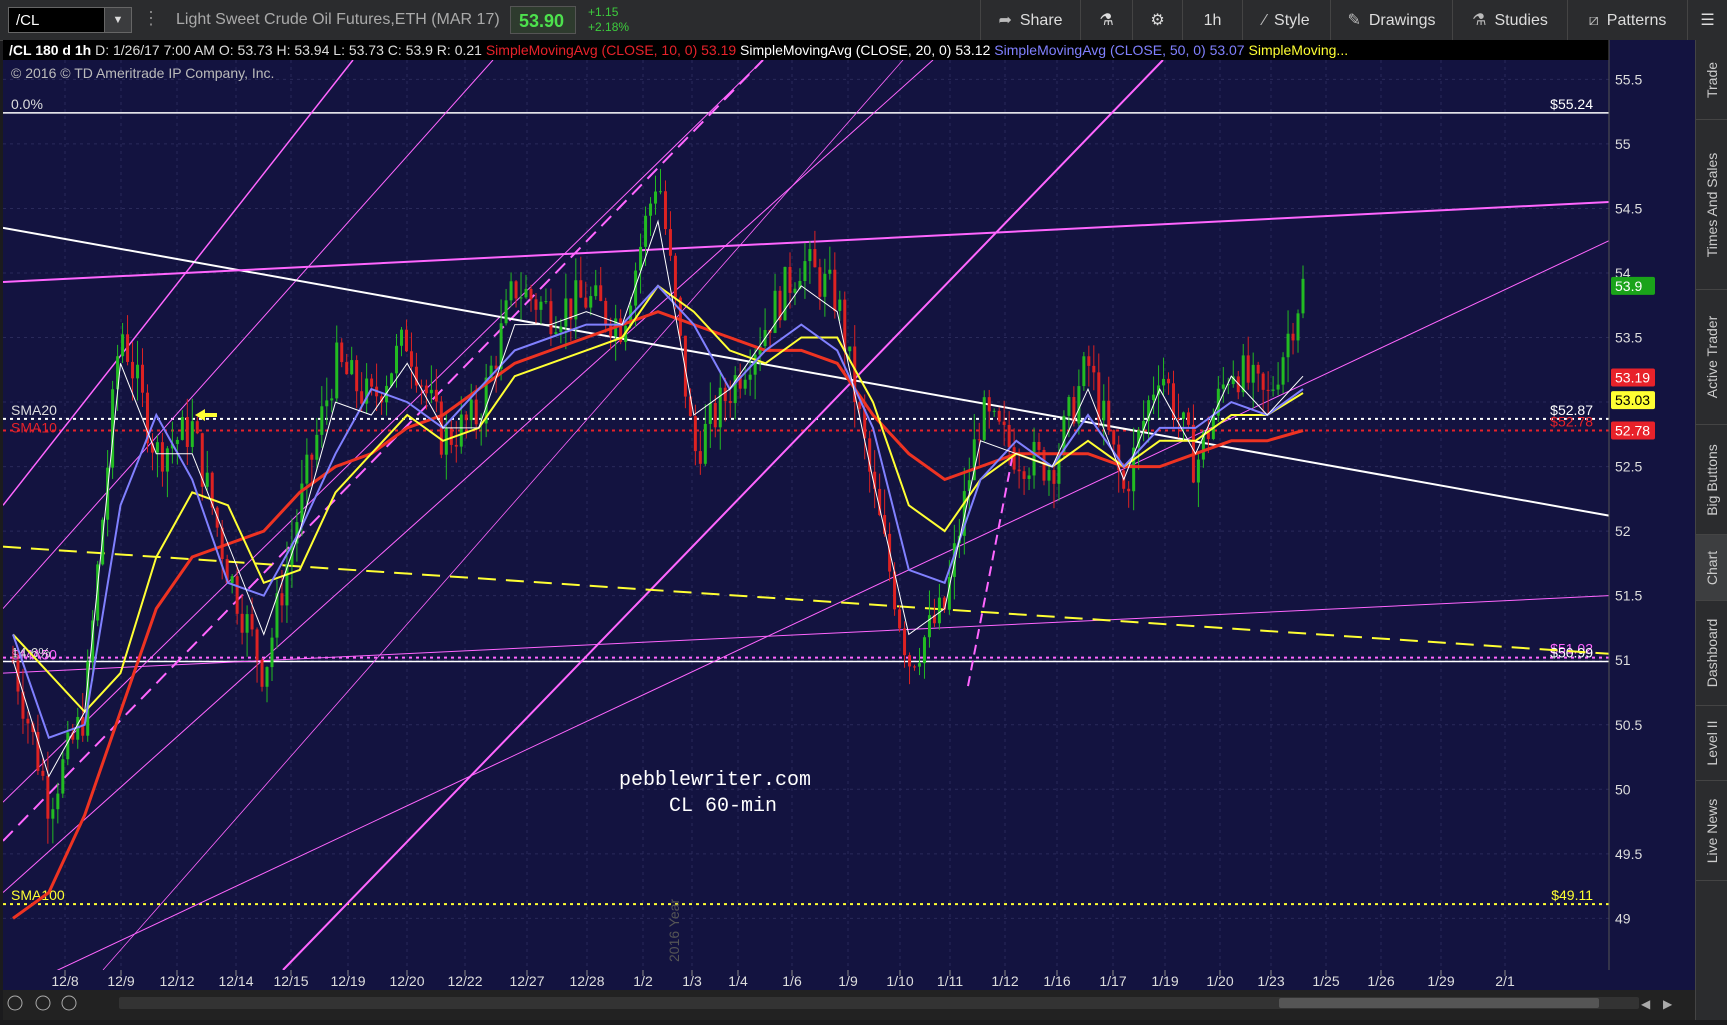 The image size is (1727, 1025). I want to click on interval-button: 1h, so click(1212, 20).